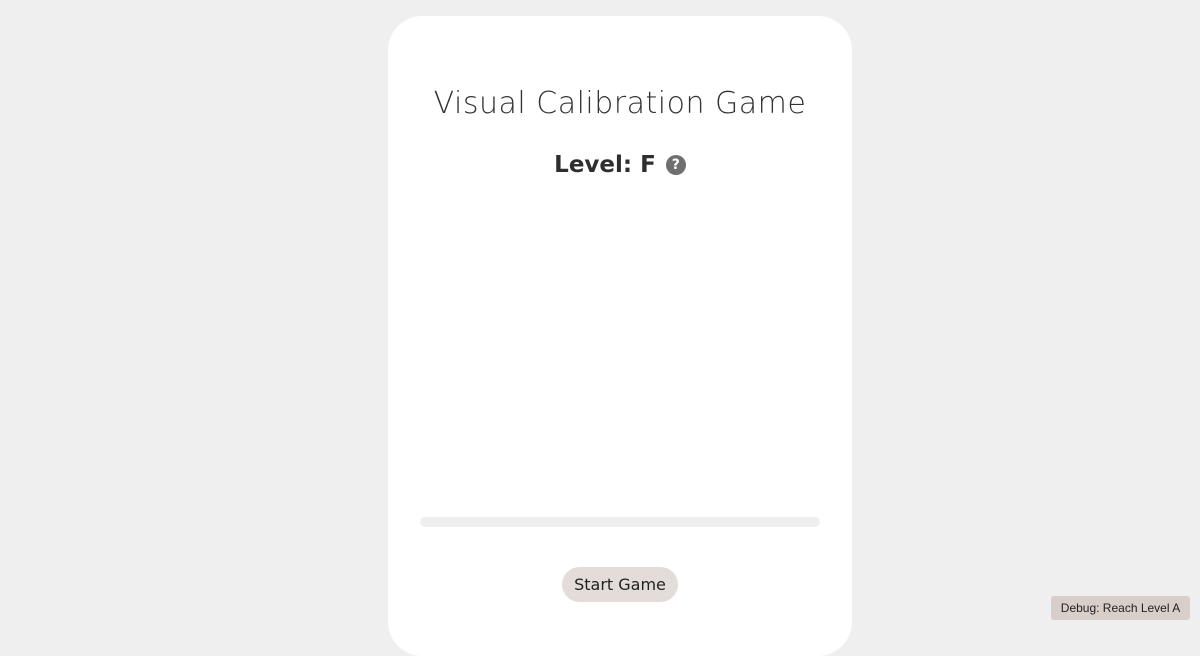 Image resolution: width=1200 pixels, height=656 pixels. What do you see at coordinates (620, 584) in the screenshot?
I see `start-game-button: Start Game` at bounding box center [620, 584].